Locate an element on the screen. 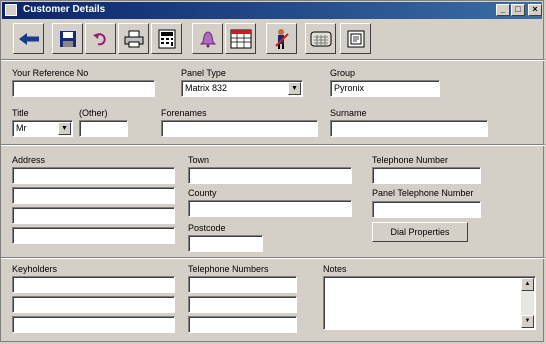 This screenshot has width=546, height=344. telephone-numbers-label: Telephone Numbers is located at coordinates (228, 269).